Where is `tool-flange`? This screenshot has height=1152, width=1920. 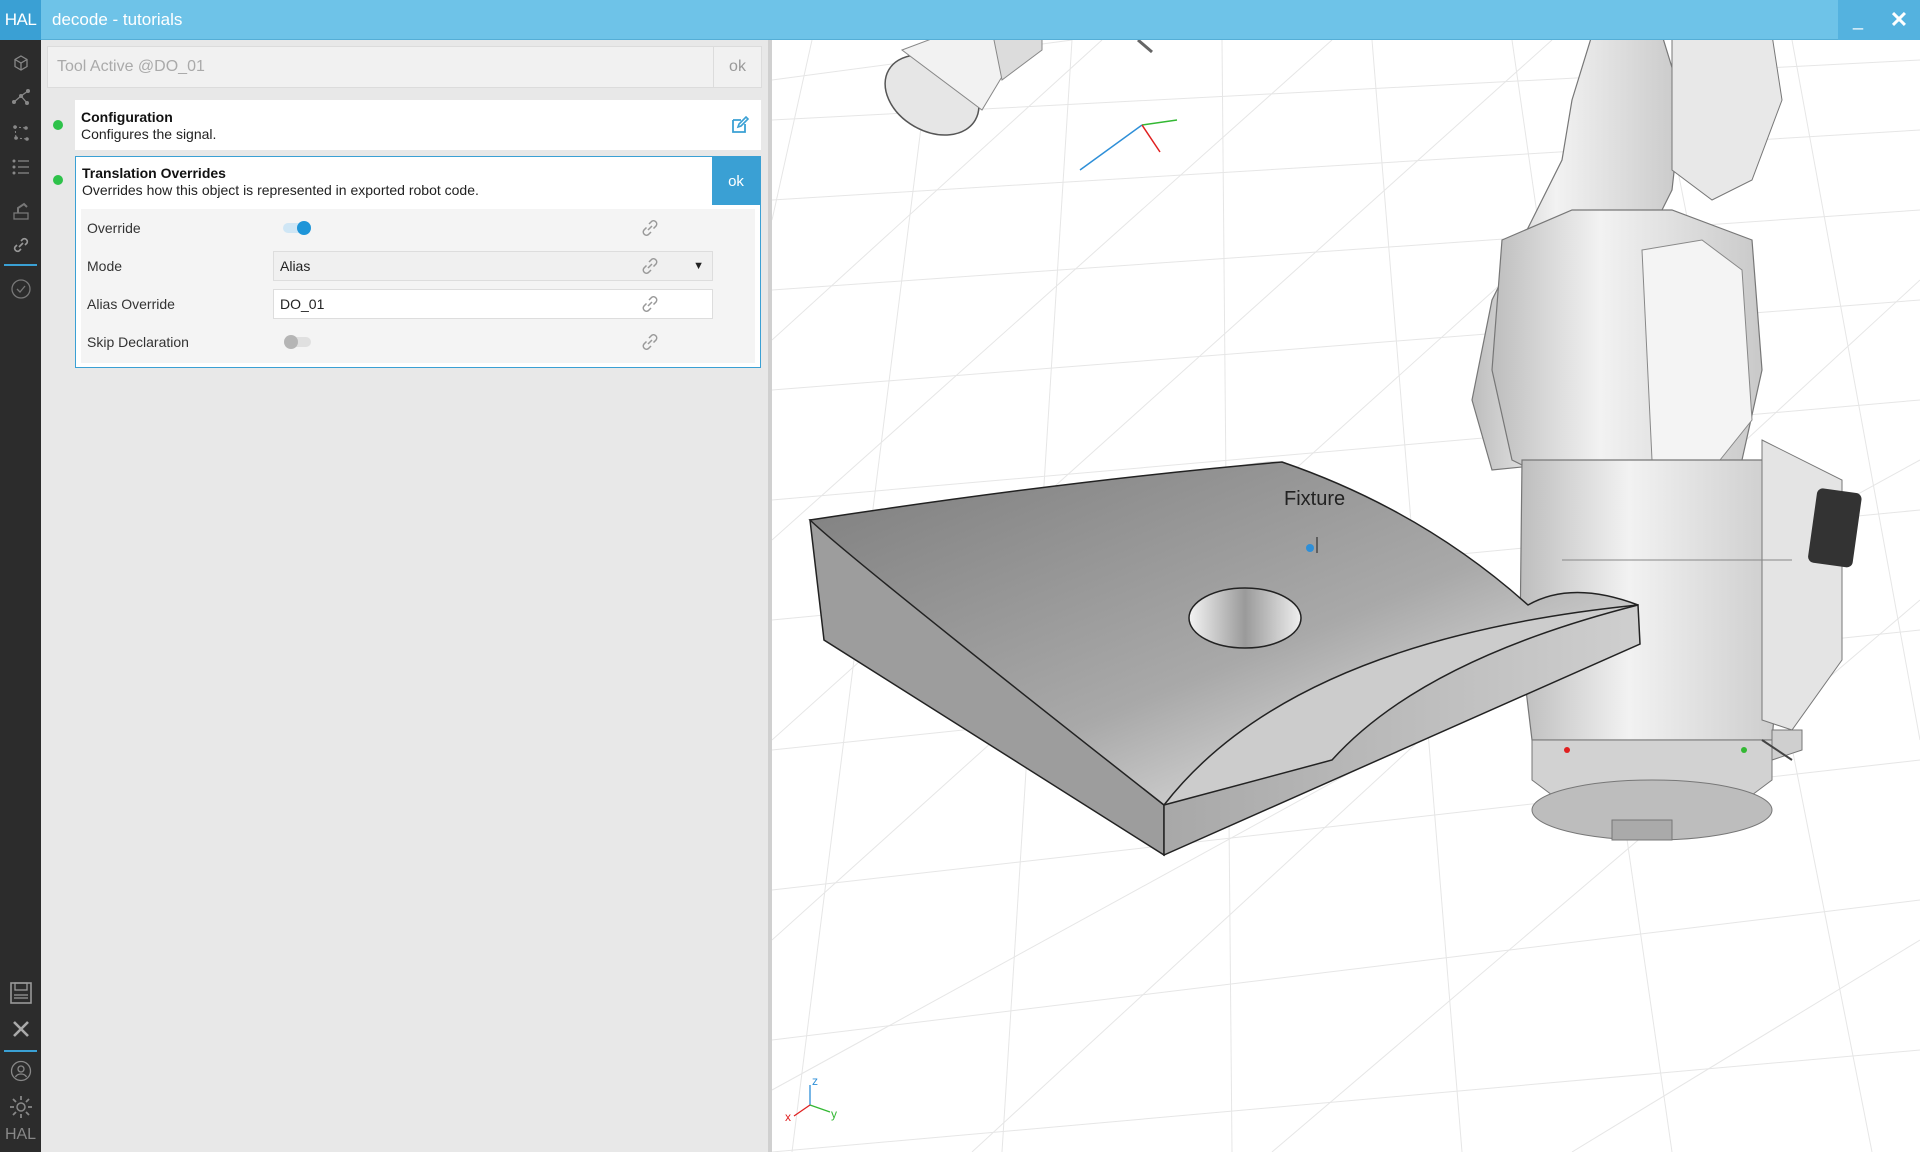 tool-flange is located at coordinates (1031, 105).